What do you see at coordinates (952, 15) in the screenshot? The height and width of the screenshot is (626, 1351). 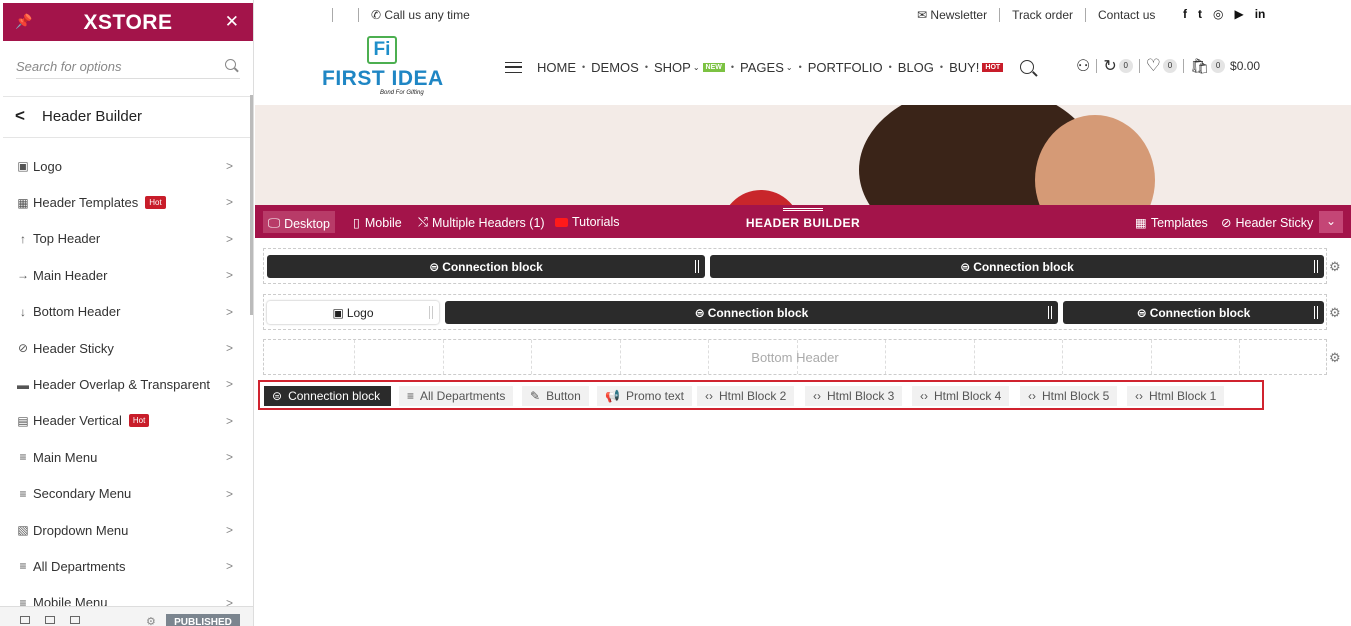 I see `newsletter-link: ✉ Newsletter` at bounding box center [952, 15].